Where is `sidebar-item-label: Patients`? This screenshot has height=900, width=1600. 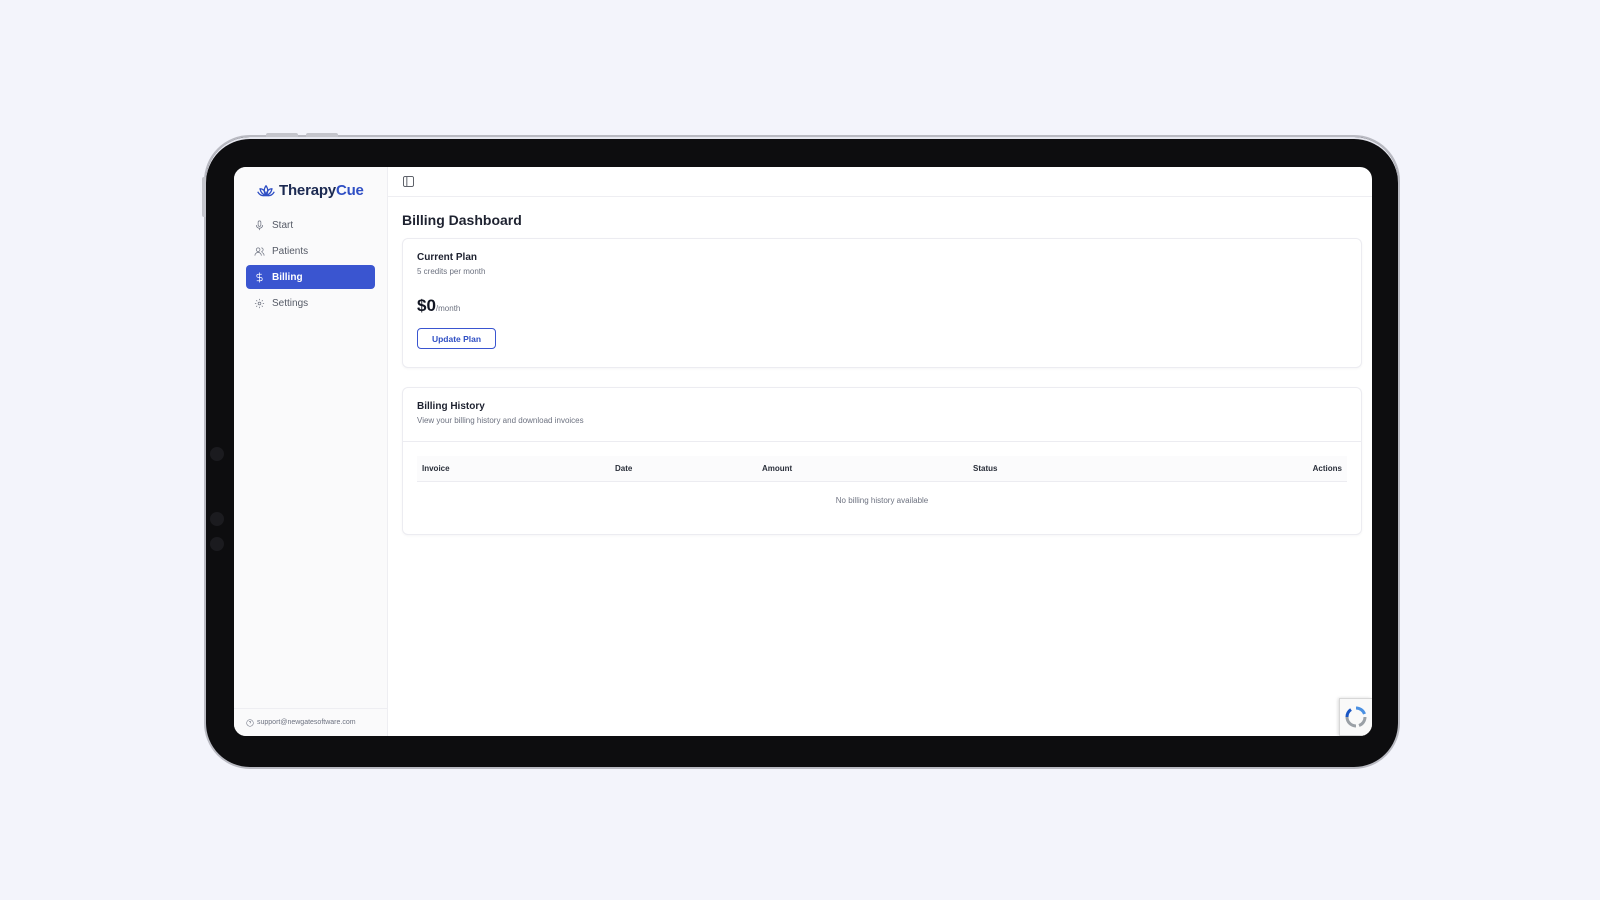 sidebar-item-label: Patients is located at coordinates (290, 251).